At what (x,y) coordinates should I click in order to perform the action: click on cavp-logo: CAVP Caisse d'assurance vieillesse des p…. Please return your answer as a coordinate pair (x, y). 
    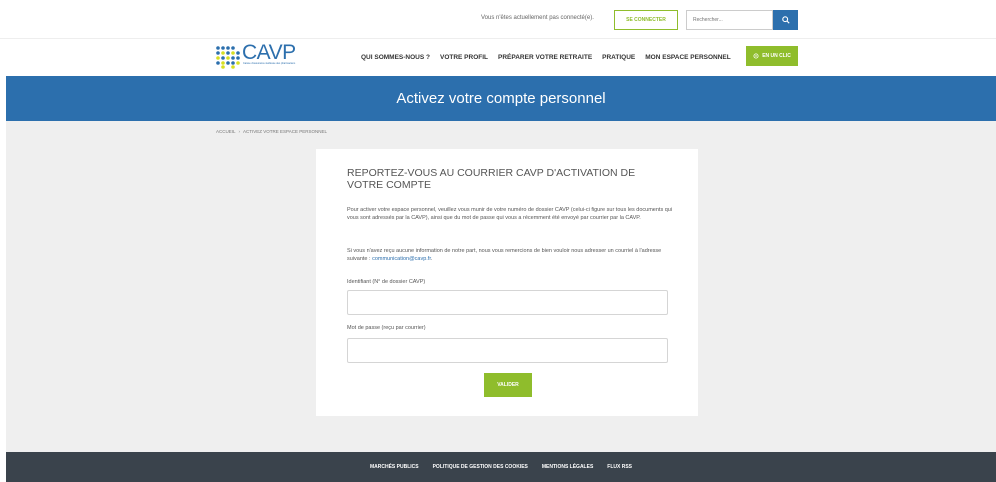
    Looking at the image, I should click on (260, 56).